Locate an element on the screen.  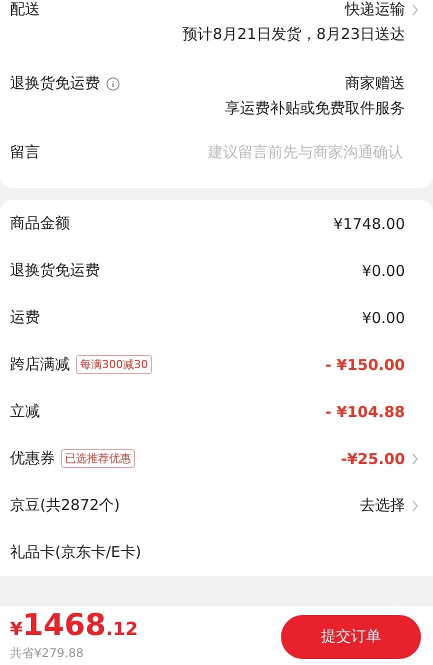
delivery-estimate: 预计8月21日发货，8月23日送达 is located at coordinates (293, 34).